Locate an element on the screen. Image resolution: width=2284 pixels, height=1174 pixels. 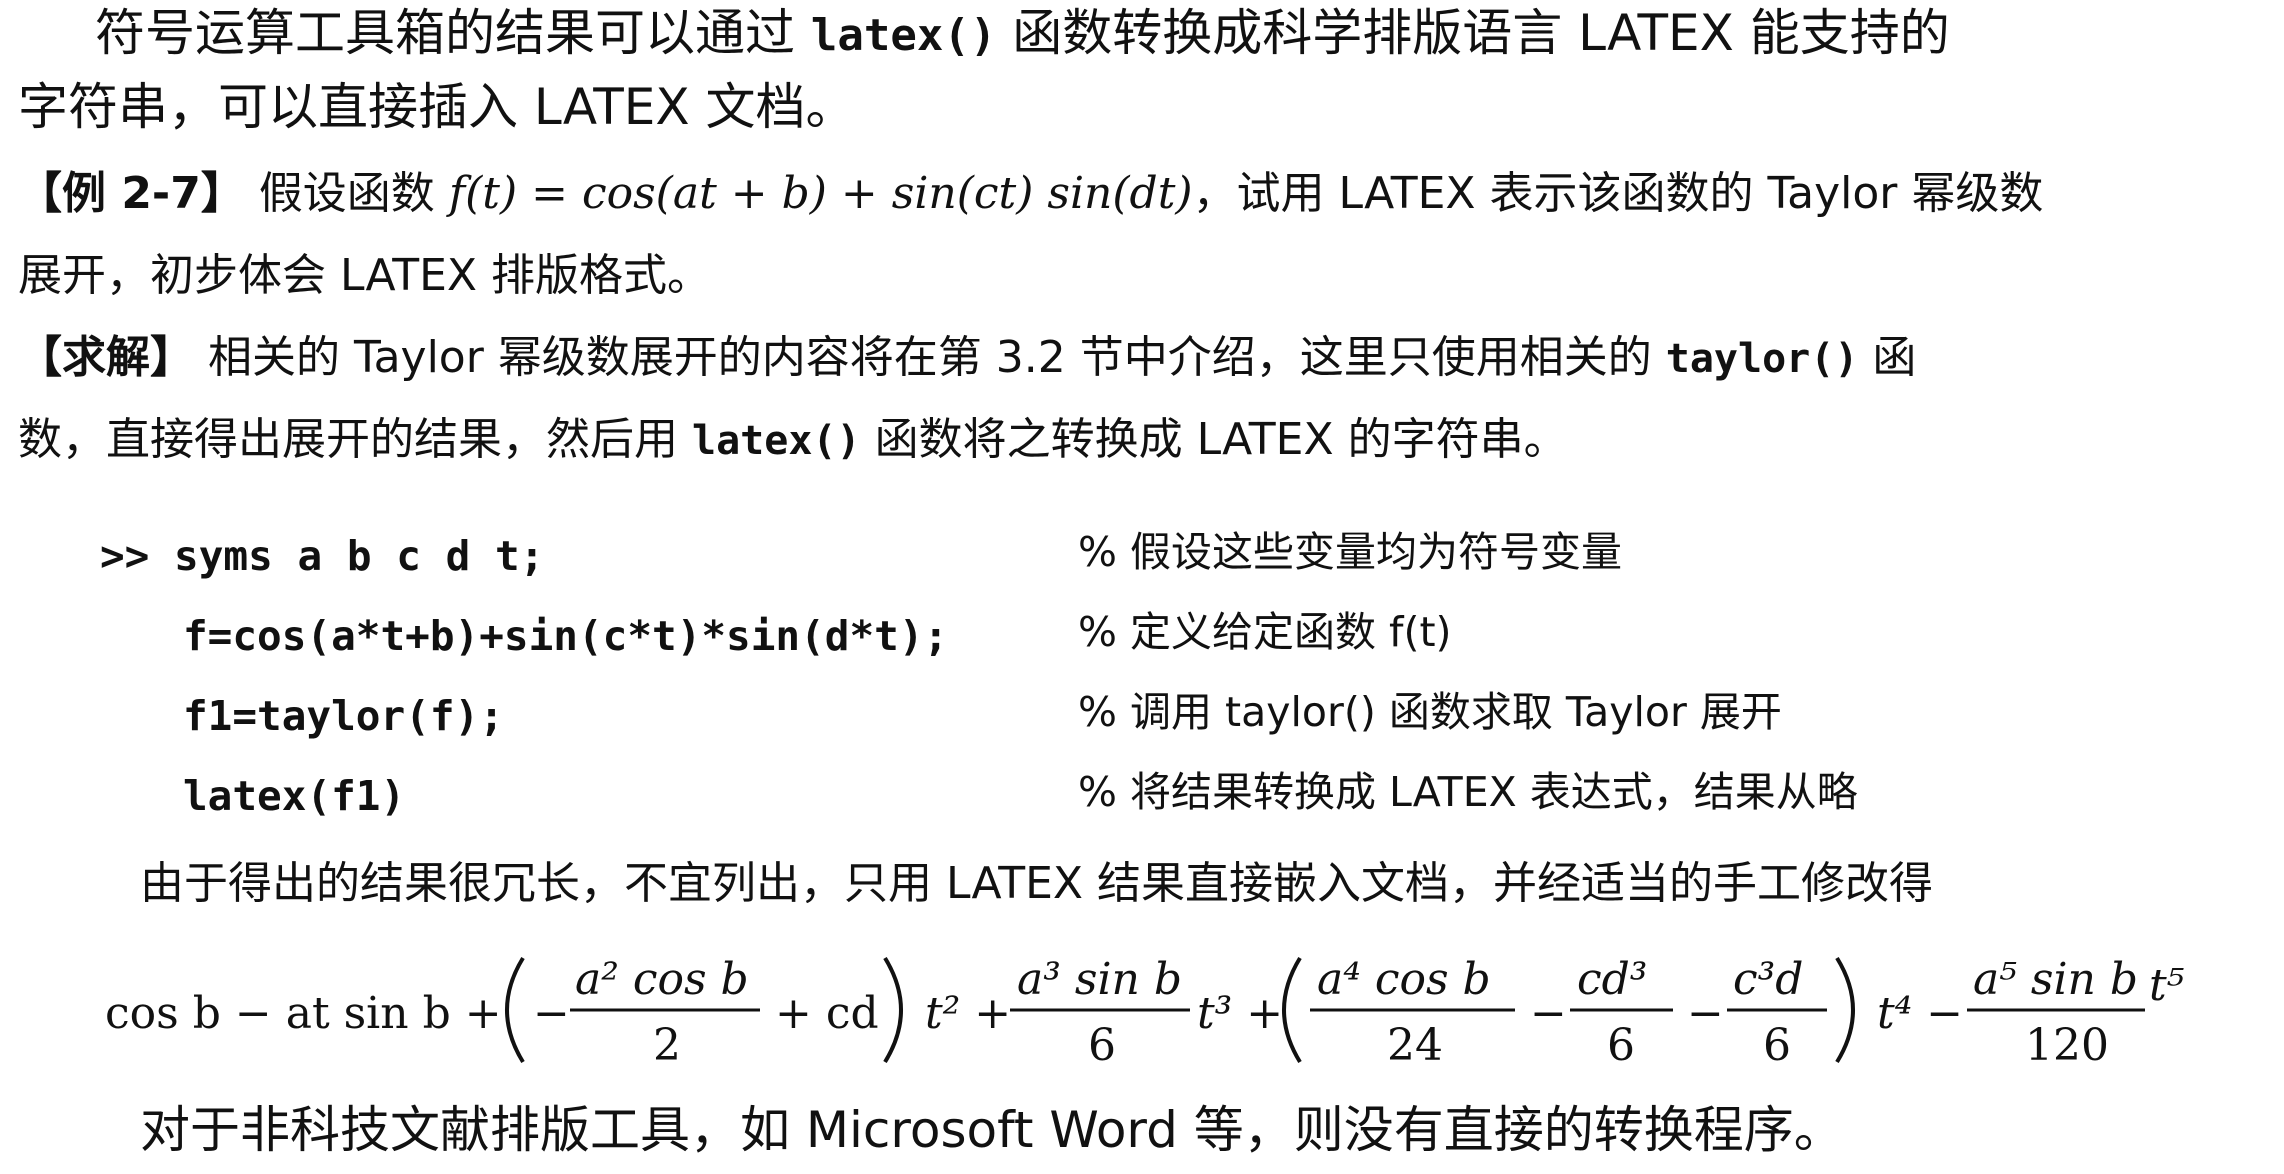
formula-term-1: cos b − at sin b + is located at coordinates (303, 1013).